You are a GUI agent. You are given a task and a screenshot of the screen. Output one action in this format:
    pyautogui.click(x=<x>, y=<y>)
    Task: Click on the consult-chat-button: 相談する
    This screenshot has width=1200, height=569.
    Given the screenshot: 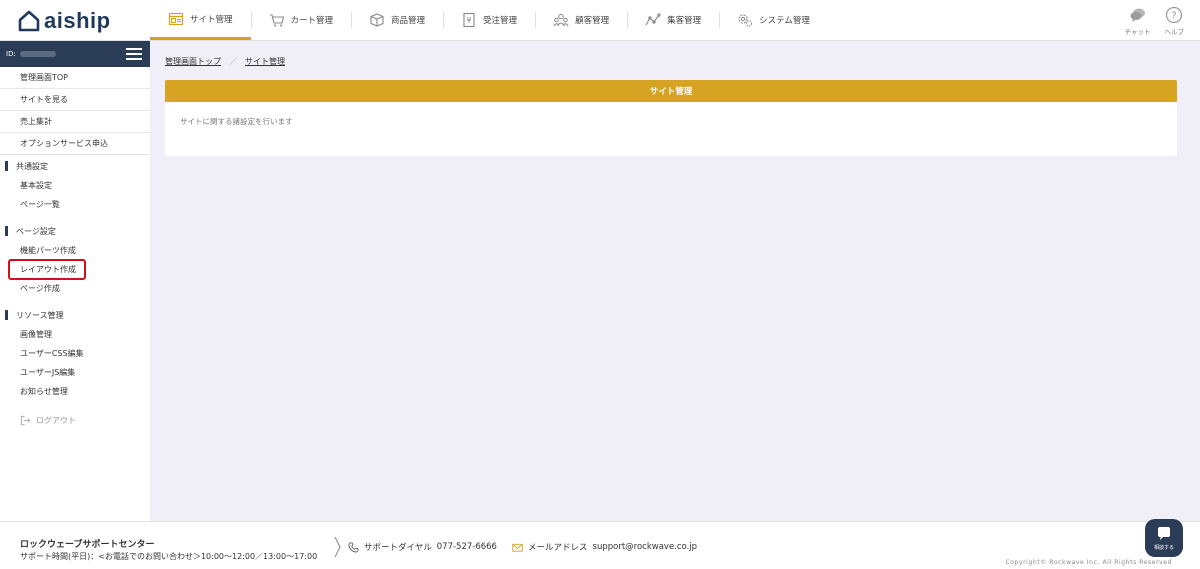 What is the action you would take?
    pyautogui.click(x=1164, y=538)
    